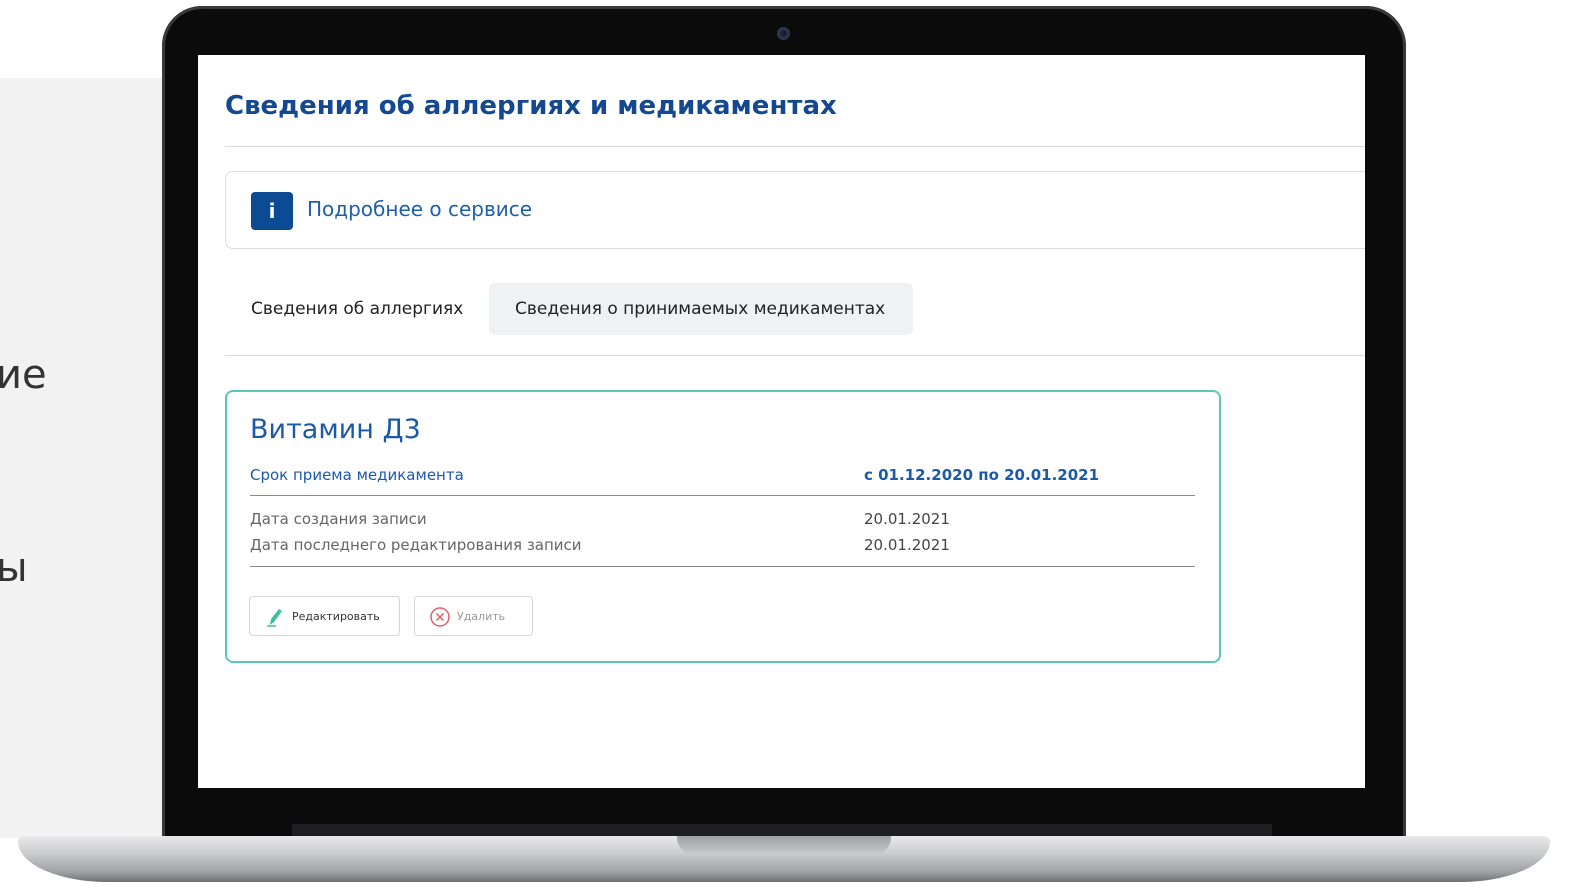  What do you see at coordinates (982, 475) in the screenshot?
I see `intake-period-value: с 01.12.2020 по 20.01.2021` at bounding box center [982, 475].